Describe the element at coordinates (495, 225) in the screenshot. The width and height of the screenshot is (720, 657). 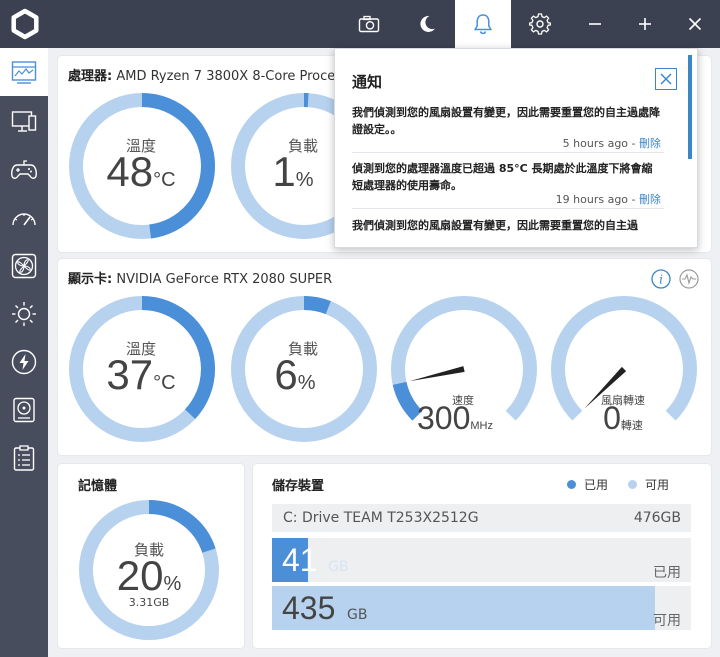
I see `notification-item-text: 我們偵測到您的風扇設置有變更，因此需要重置您的自主過` at that location.